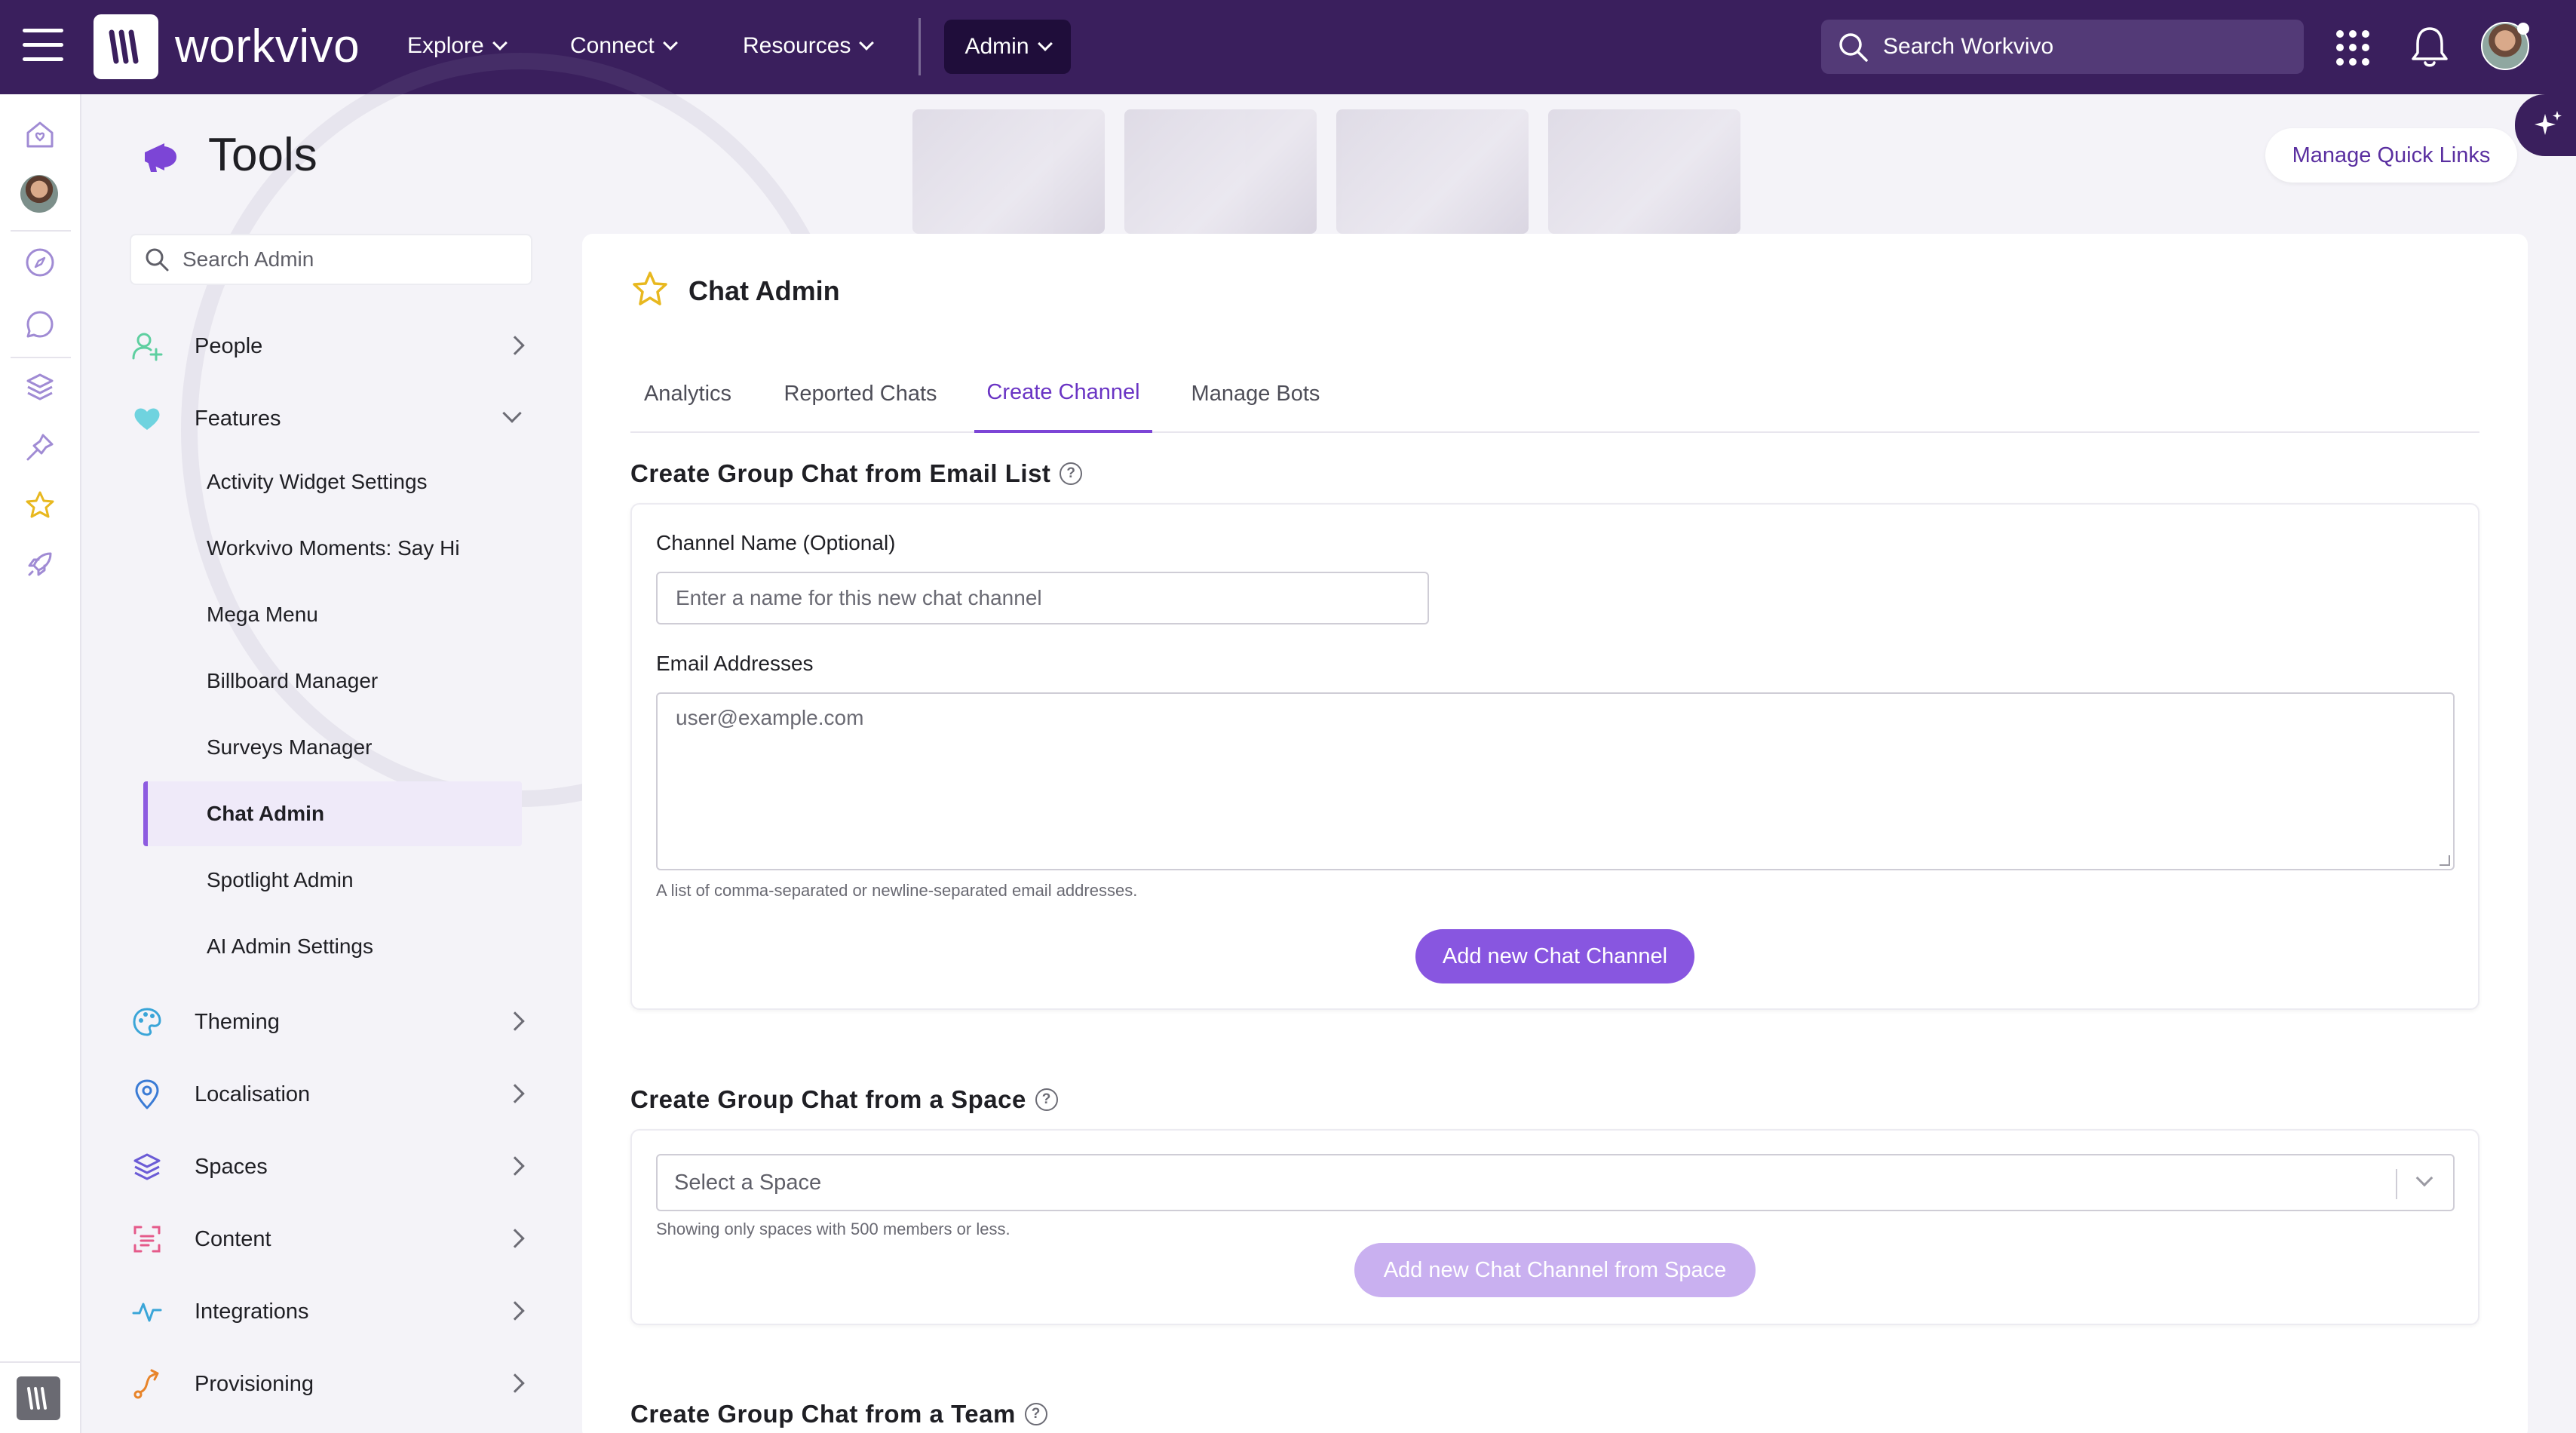 The height and width of the screenshot is (1433, 2576). Describe the element at coordinates (40, 262) in the screenshot. I see `compass-icon` at that location.